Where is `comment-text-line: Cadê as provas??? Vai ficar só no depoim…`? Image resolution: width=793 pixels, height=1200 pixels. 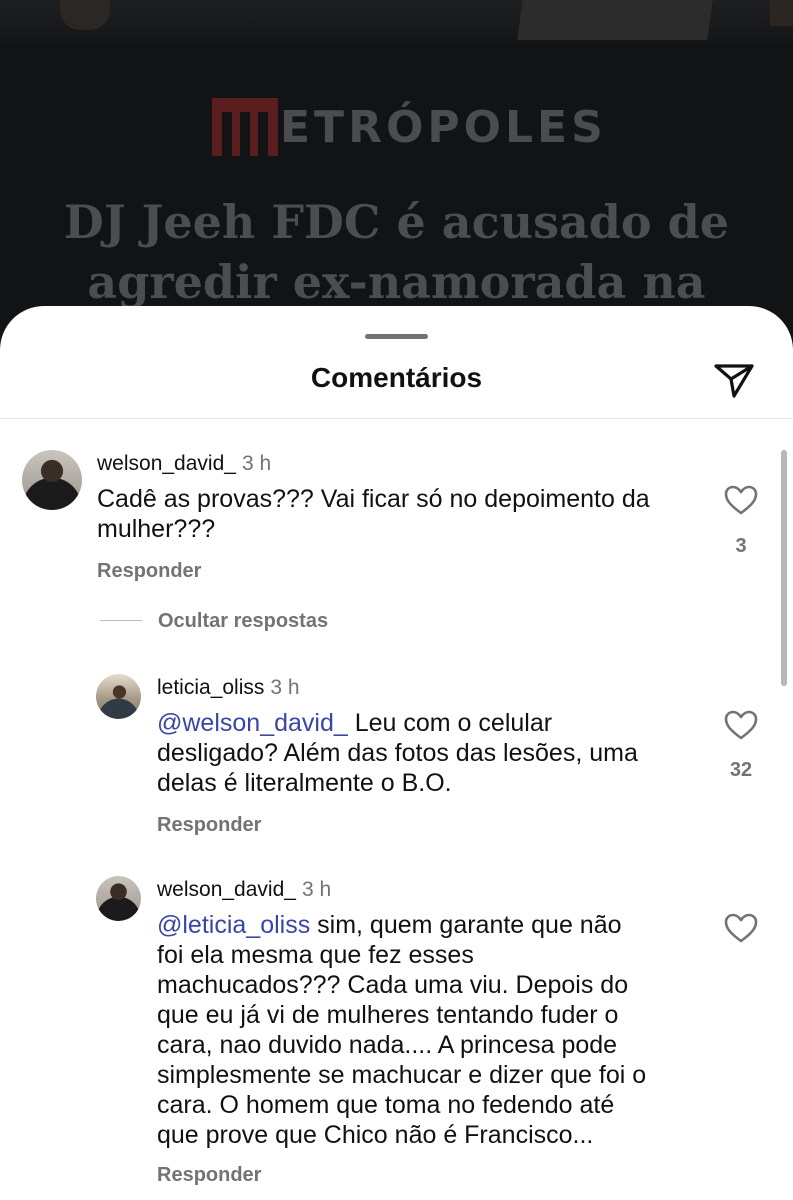
comment-text-line: Cadê as provas??? Vai ficar só no depoim… is located at coordinates (373, 499).